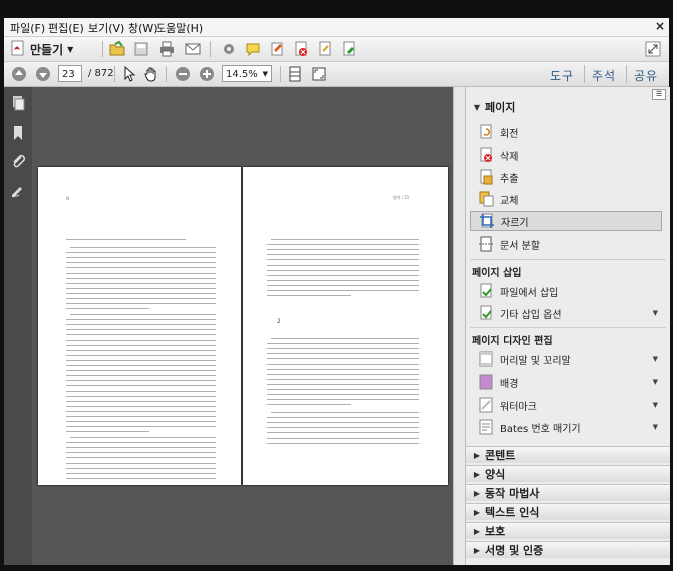  I want to click on highlight-button, so click(277, 49).